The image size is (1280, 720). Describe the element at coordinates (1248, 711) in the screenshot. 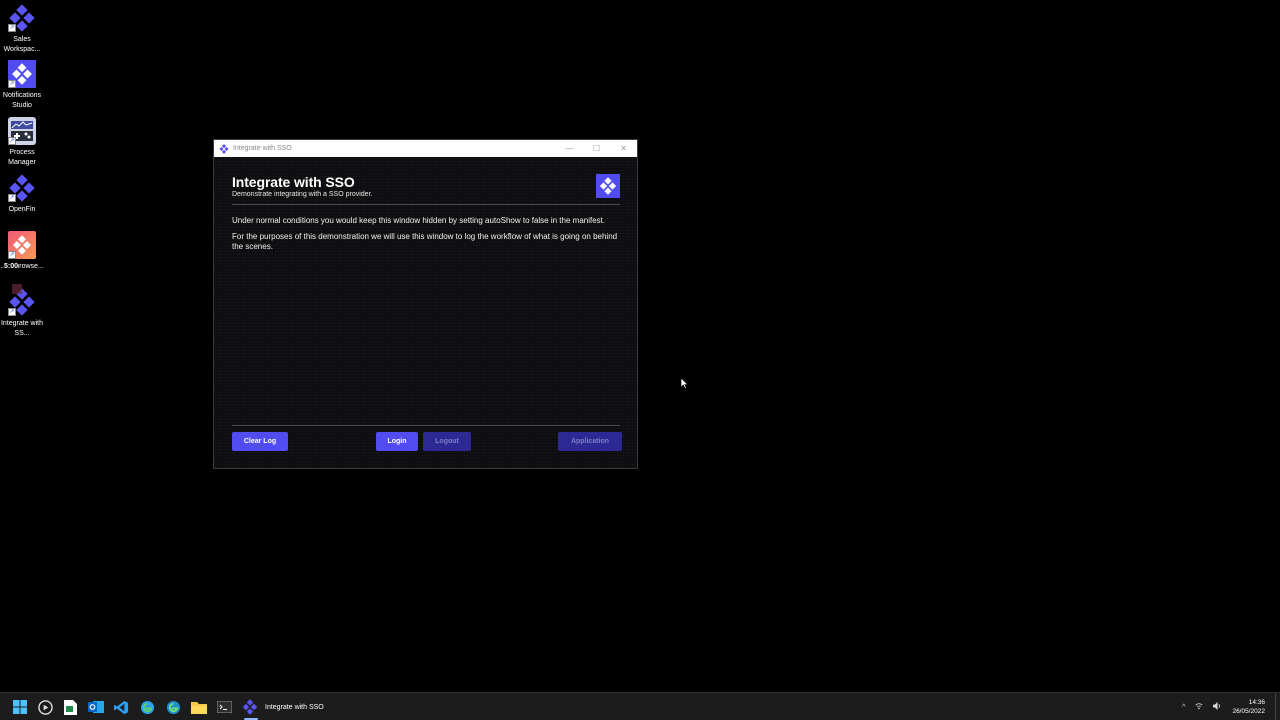

I see `clock-date: 26/05/2022` at that location.